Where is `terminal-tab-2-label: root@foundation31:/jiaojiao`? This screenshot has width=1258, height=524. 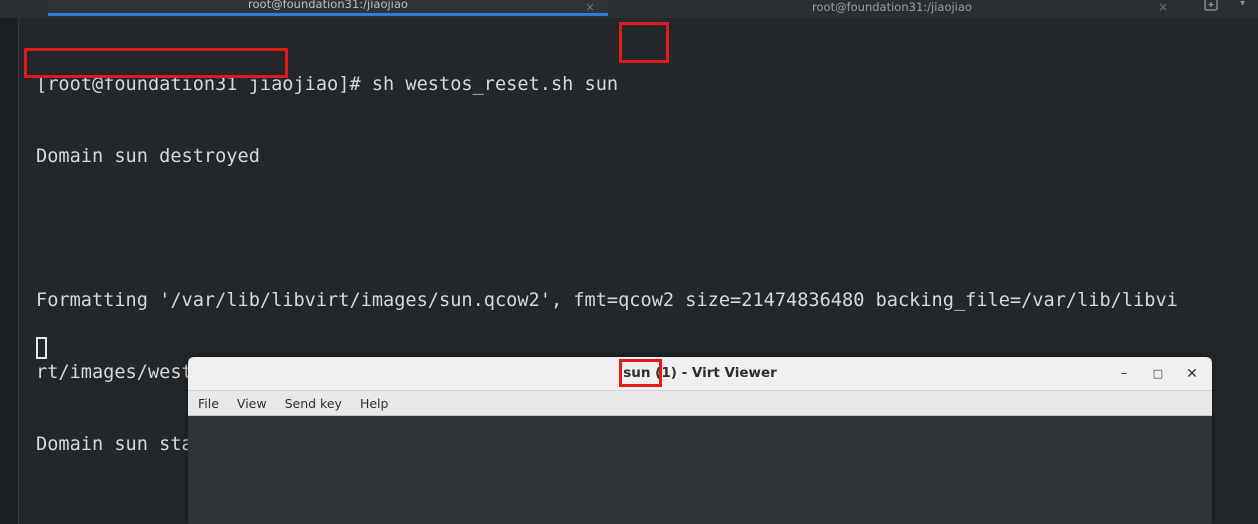
terminal-tab-2-label: root@foundation31:/jiaojiao is located at coordinates (892, 7).